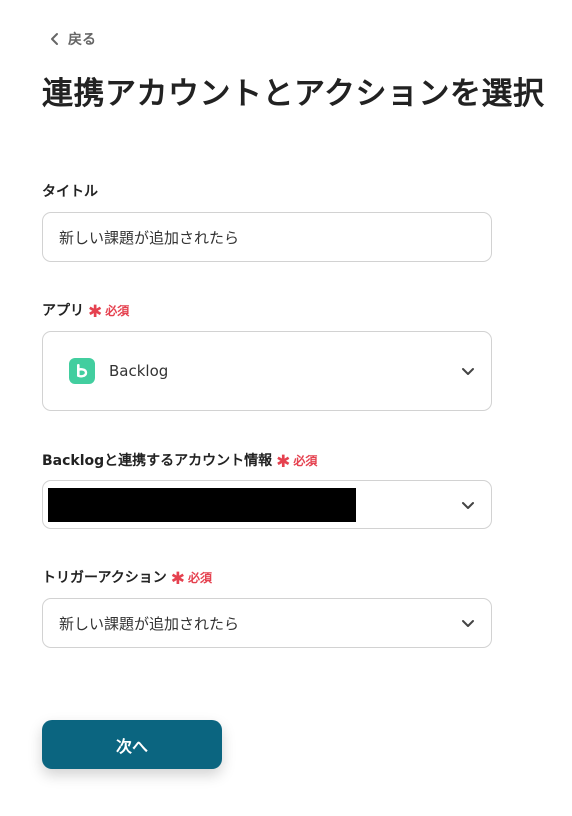 This screenshot has height=816, width=572. Describe the element at coordinates (139, 371) in the screenshot. I see `app-select-value: Backlog` at that location.